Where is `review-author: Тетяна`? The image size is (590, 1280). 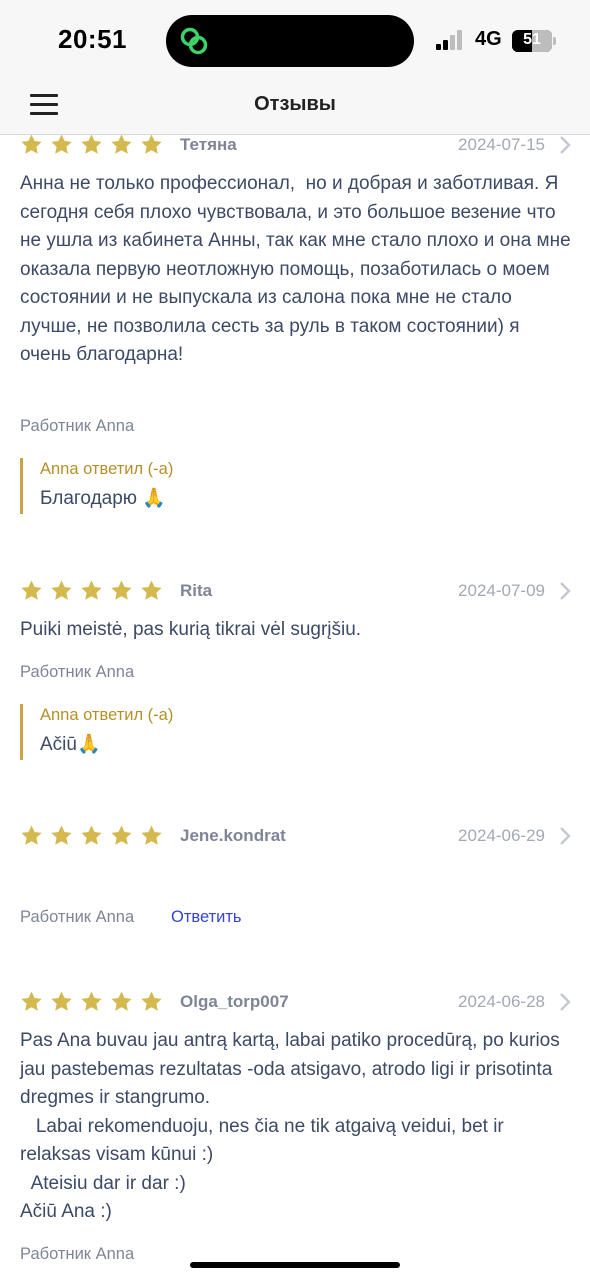
review-author: Тетяна is located at coordinates (208, 144).